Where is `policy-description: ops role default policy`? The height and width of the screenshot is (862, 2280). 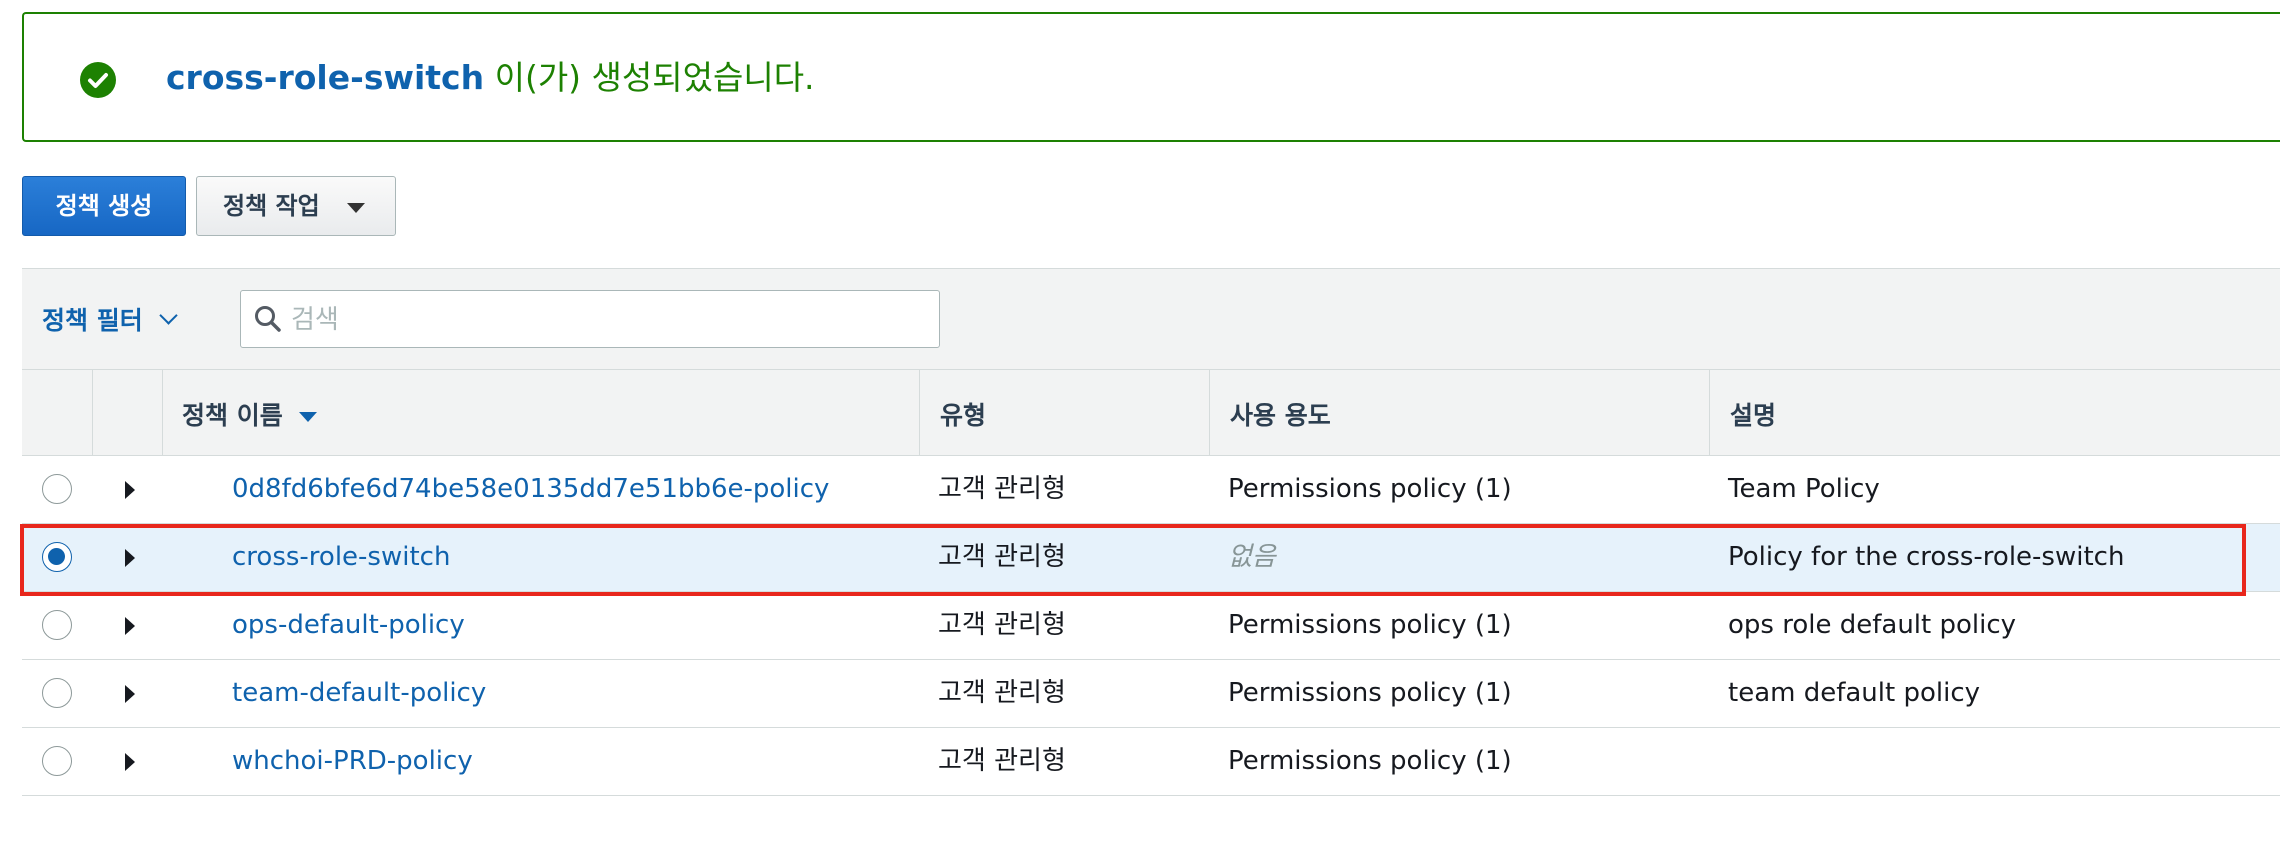
policy-description: ops role default policy is located at coordinates (1872, 625).